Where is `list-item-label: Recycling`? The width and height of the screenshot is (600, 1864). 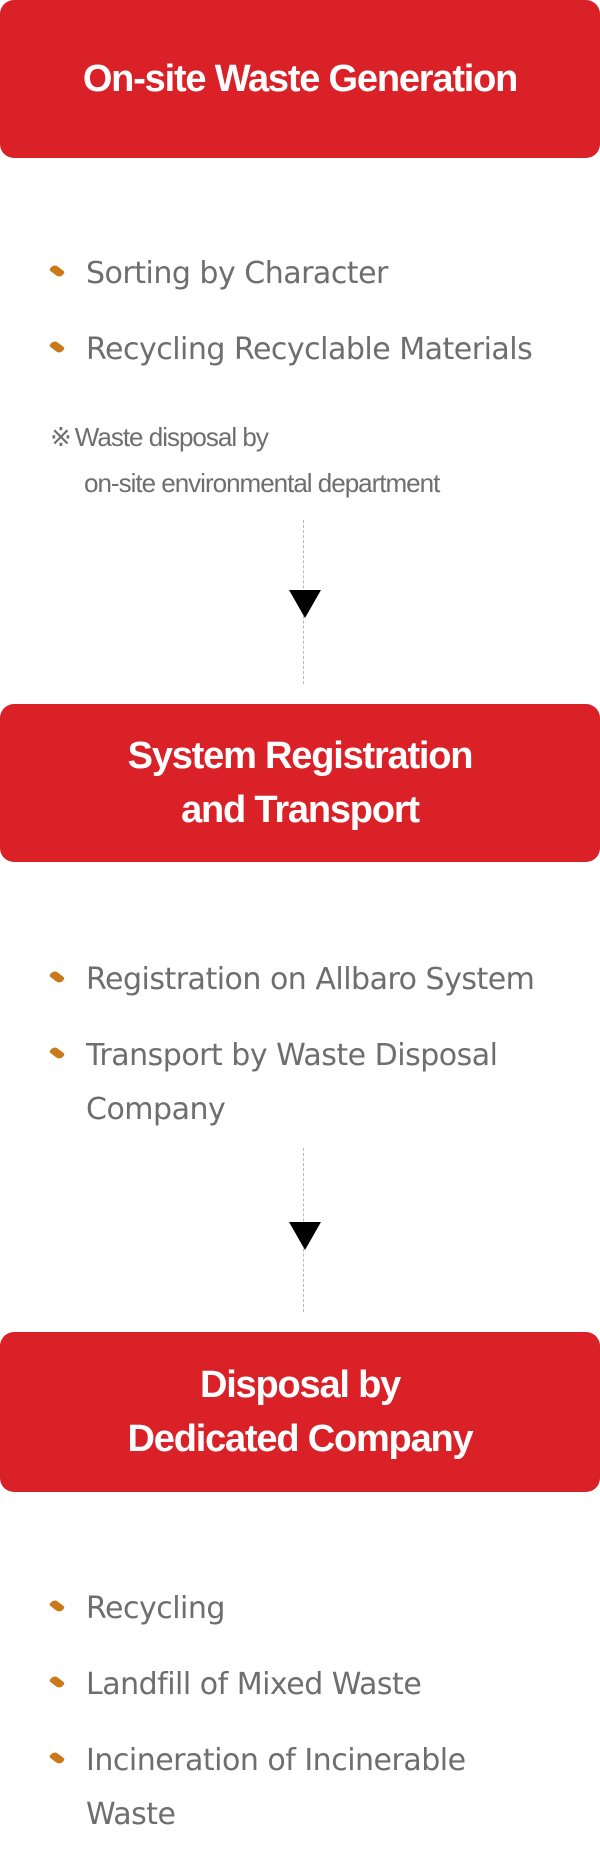 list-item-label: Recycling is located at coordinates (155, 1608).